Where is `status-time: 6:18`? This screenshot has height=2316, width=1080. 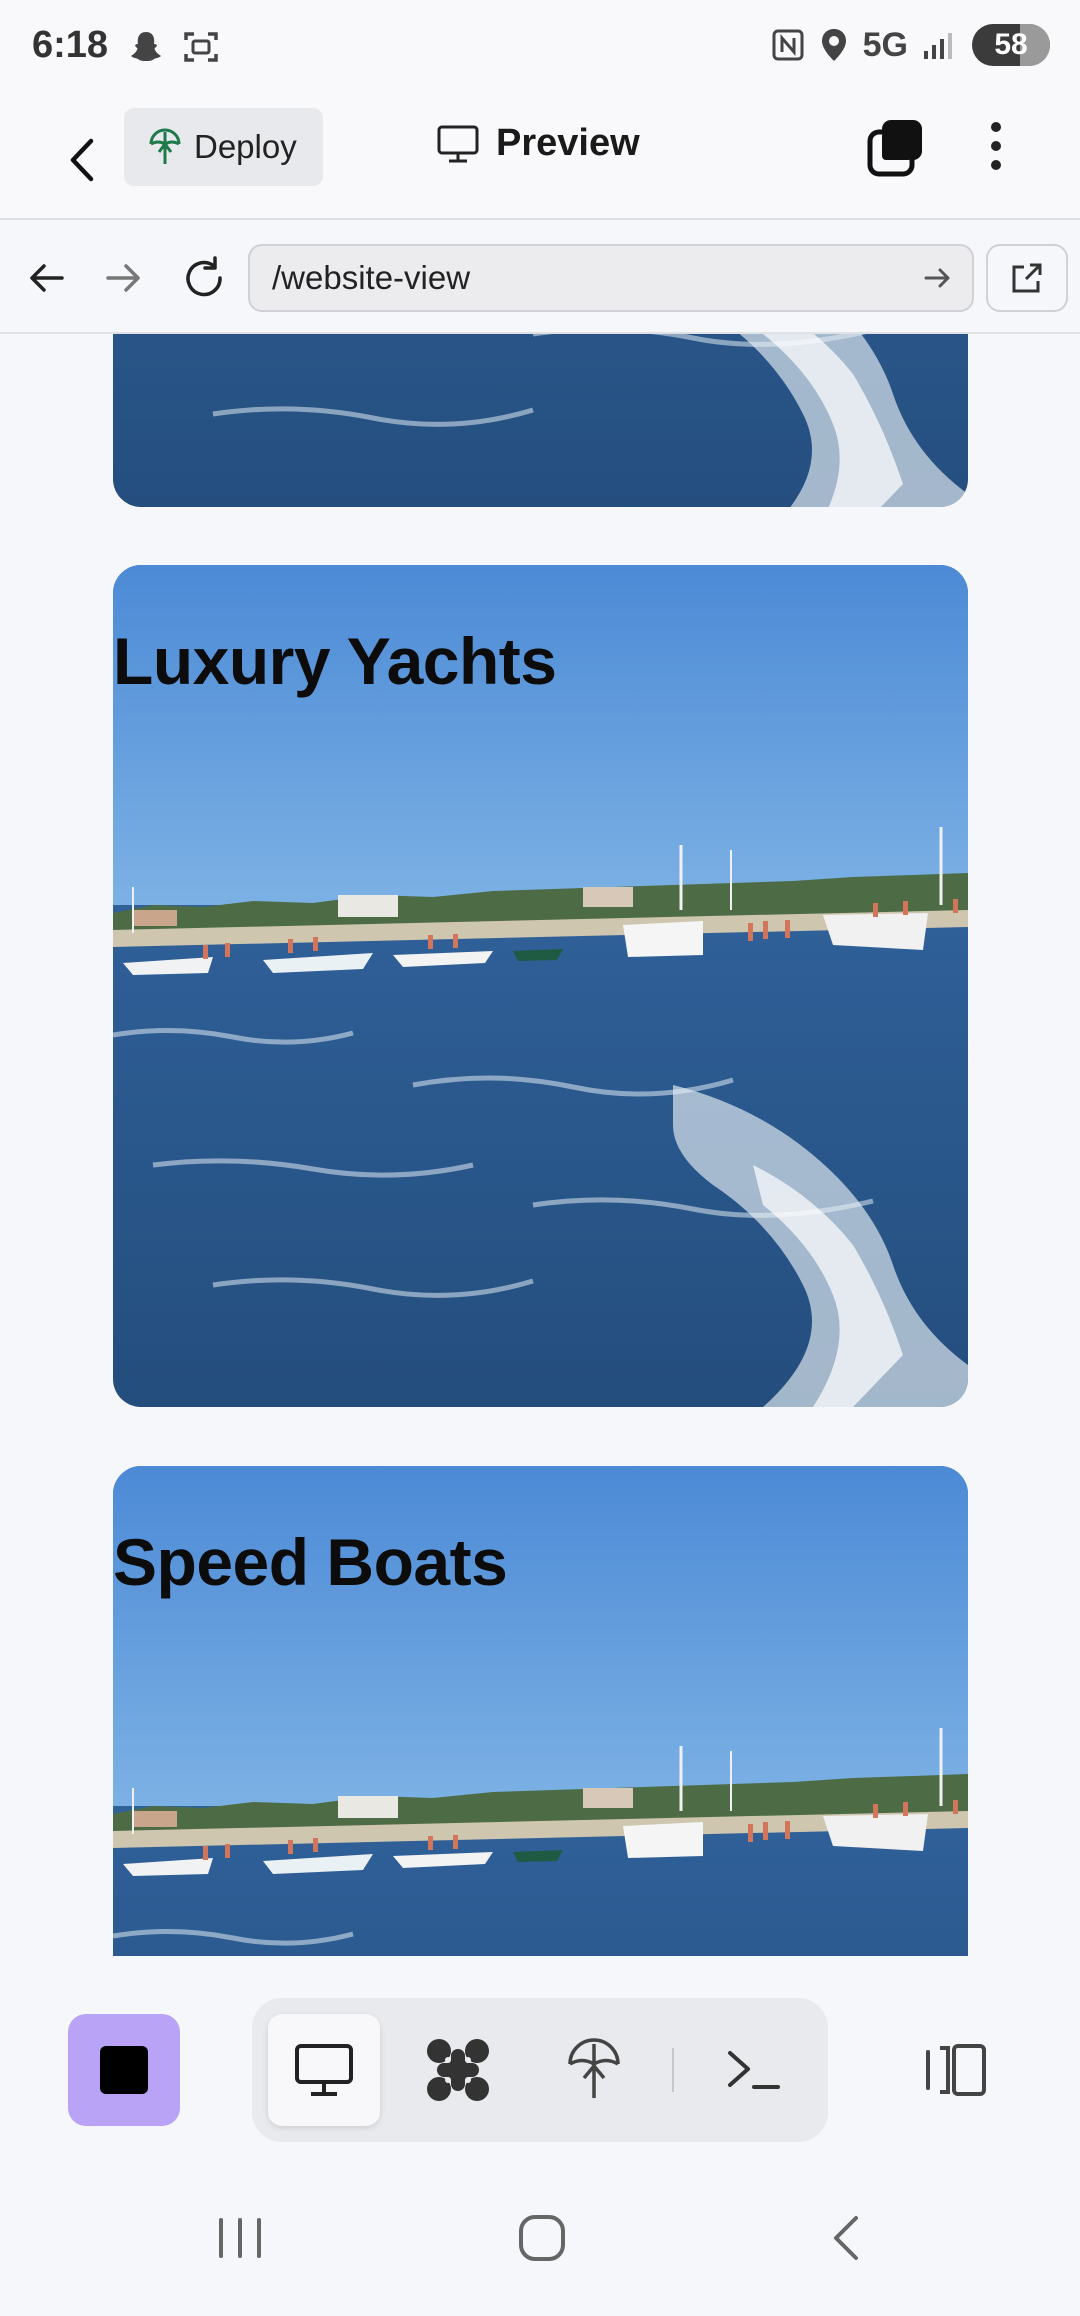
status-time: 6:18 is located at coordinates (70, 45).